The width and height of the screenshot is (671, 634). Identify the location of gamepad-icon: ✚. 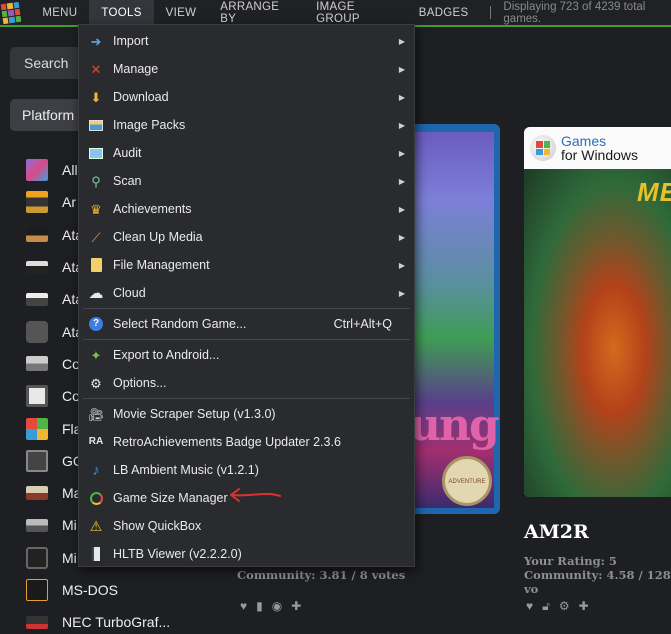
(296, 606).